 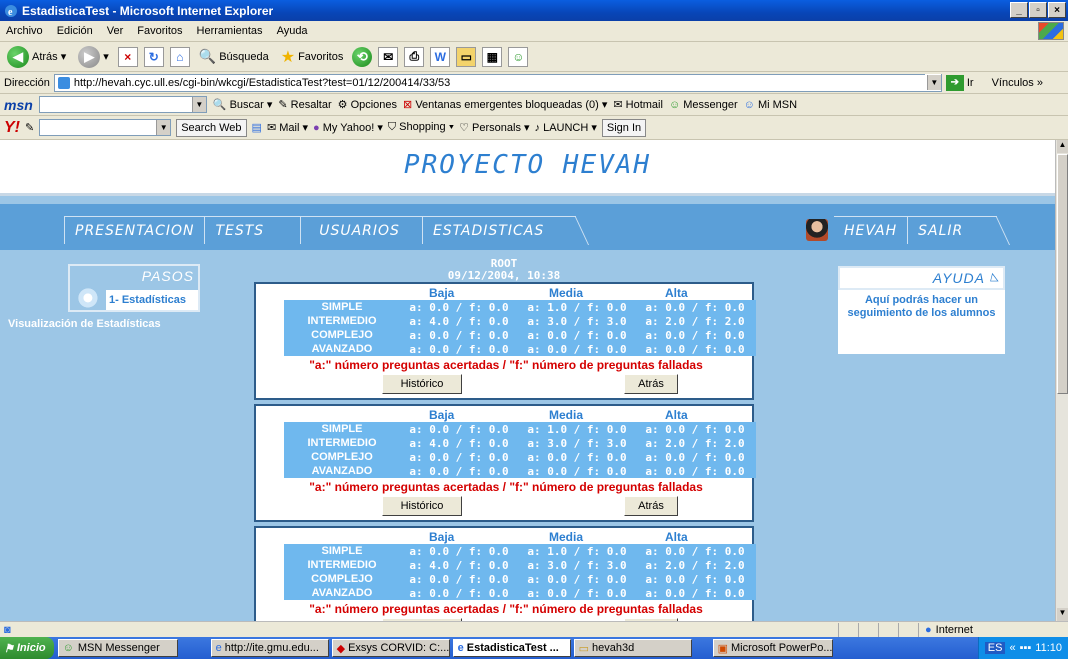 I want to click on messenger-button: ☺ Messenger, so click(x=703, y=105).